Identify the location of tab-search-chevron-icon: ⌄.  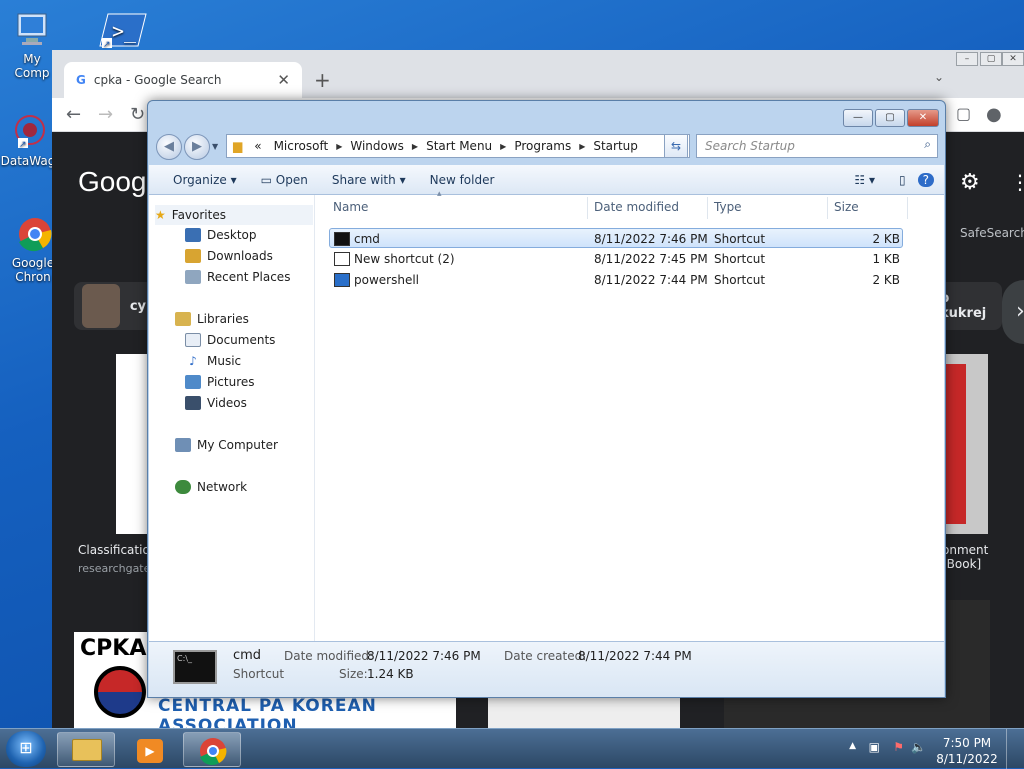
(939, 77).